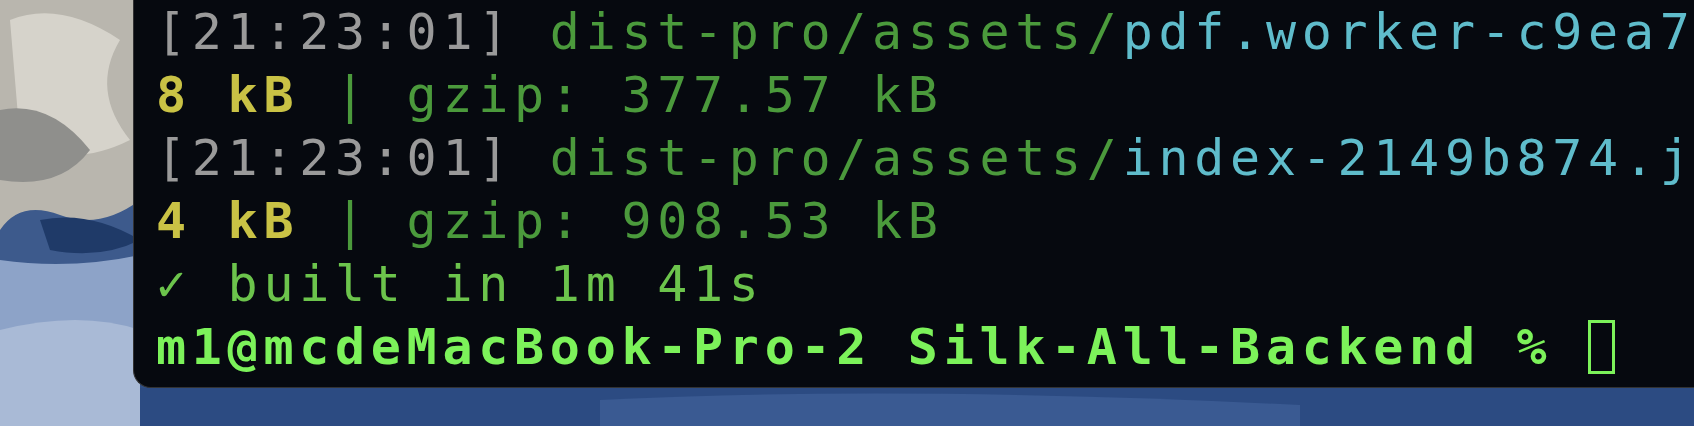 The image size is (1694, 426). I want to click on file-name: index-2149b874.j, so click(1408, 157).